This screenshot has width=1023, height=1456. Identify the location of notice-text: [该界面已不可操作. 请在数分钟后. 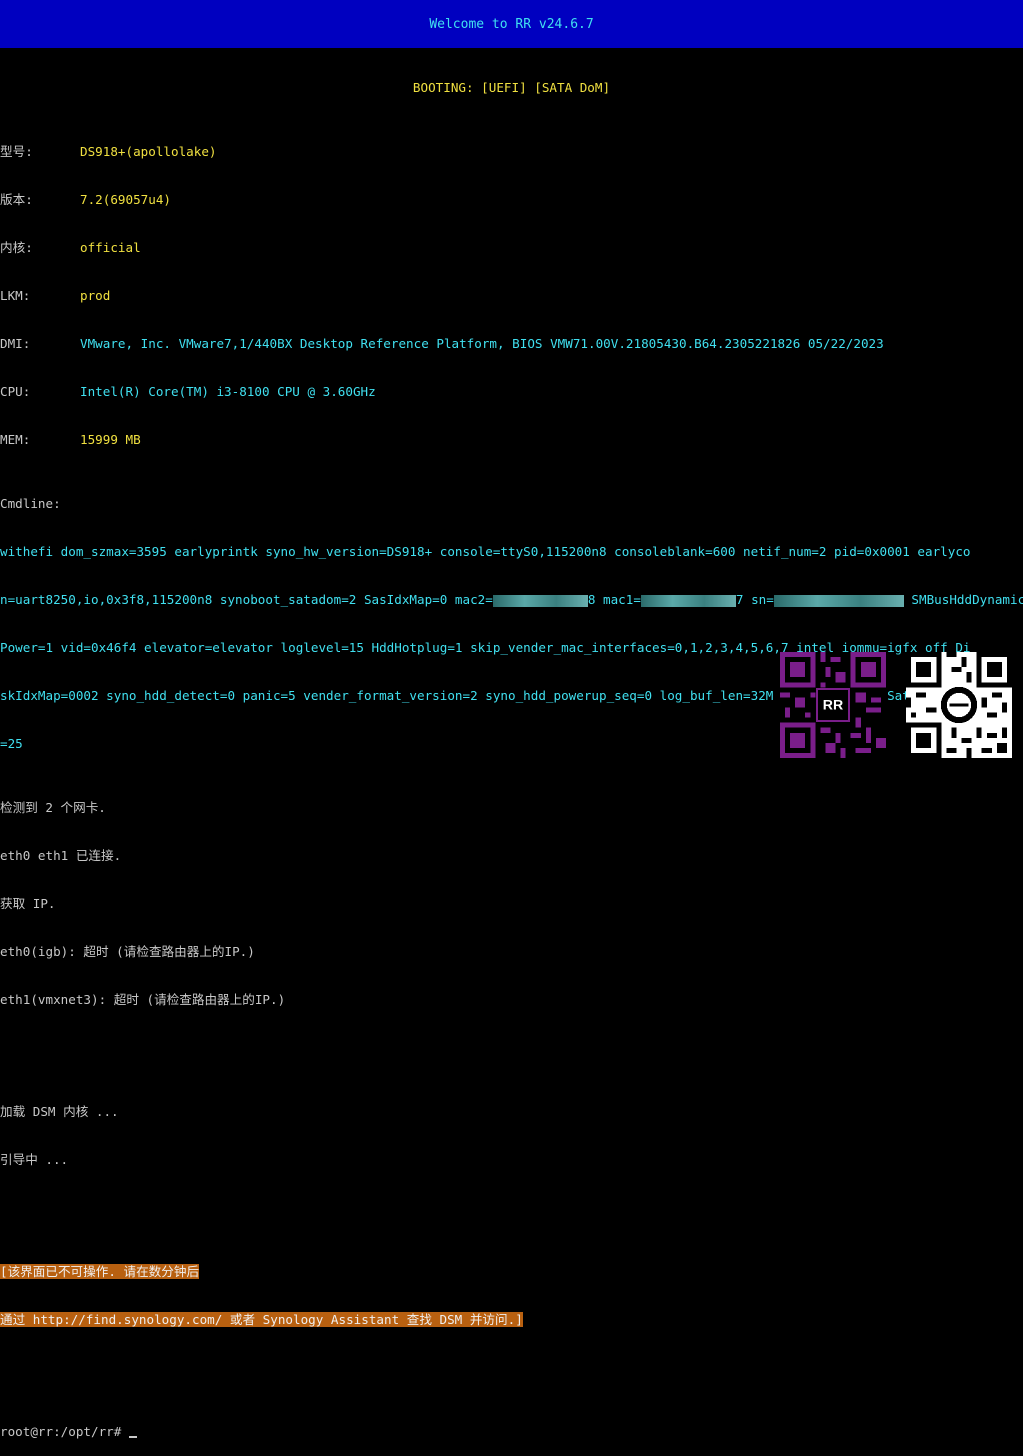
(100, 1271).